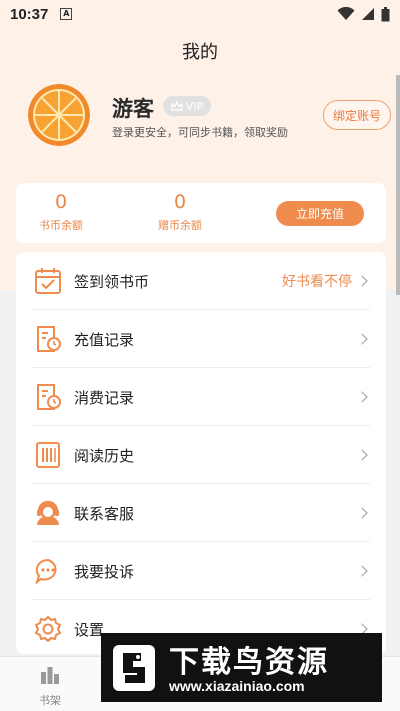 The height and width of the screenshot is (711, 400). What do you see at coordinates (133, 109) in the screenshot?
I see `username: 游客` at bounding box center [133, 109].